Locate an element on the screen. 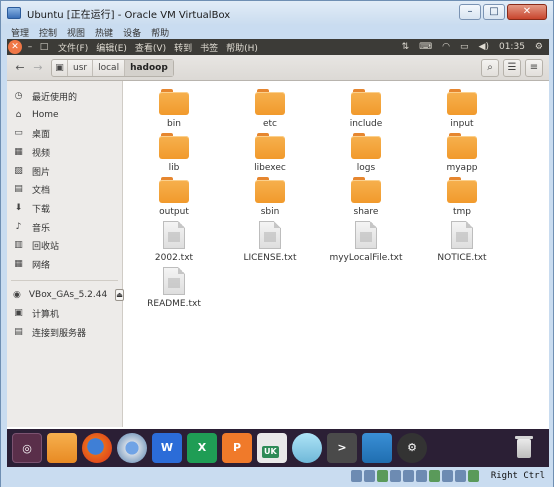  menu-file: 文件(F) is located at coordinates (73, 47).